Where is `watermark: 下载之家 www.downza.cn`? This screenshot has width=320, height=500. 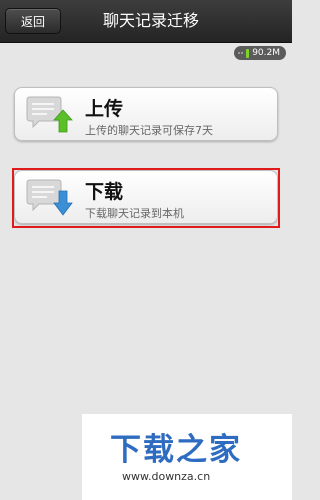
watermark: 下载之家 www.downza.cn is located at coordinates (187, 457).